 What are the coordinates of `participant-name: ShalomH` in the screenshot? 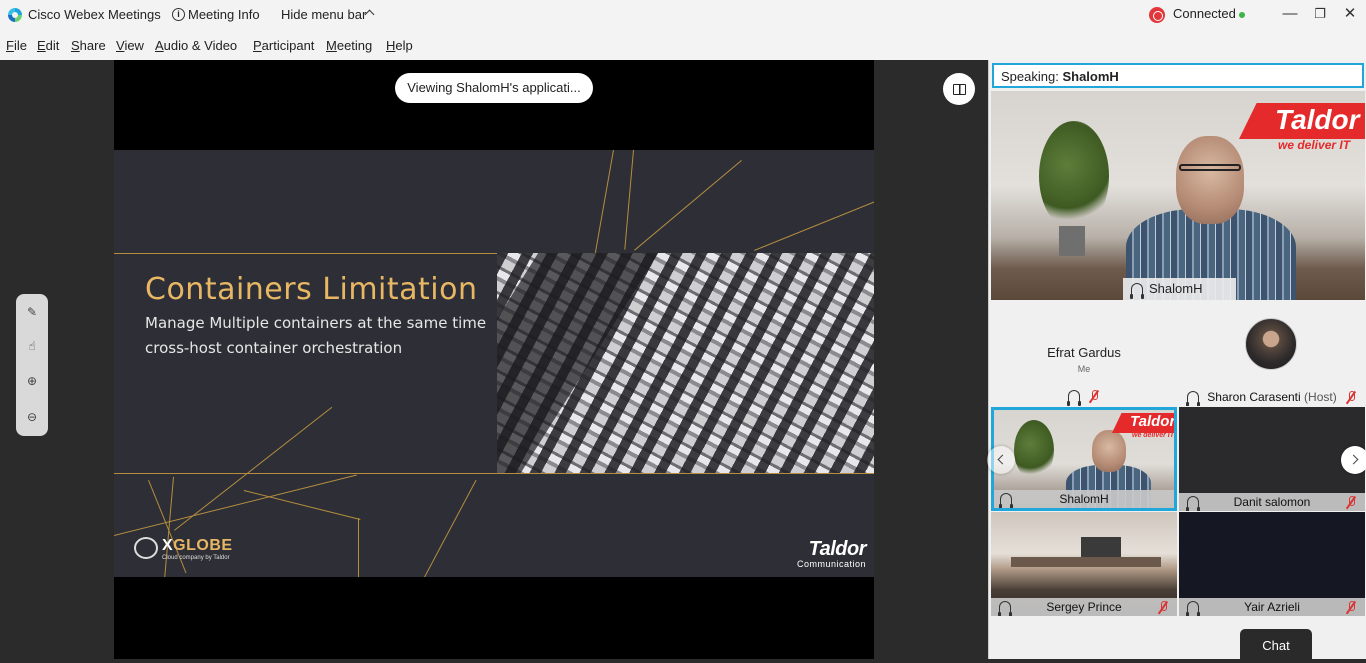 It's located at (1084, 499).